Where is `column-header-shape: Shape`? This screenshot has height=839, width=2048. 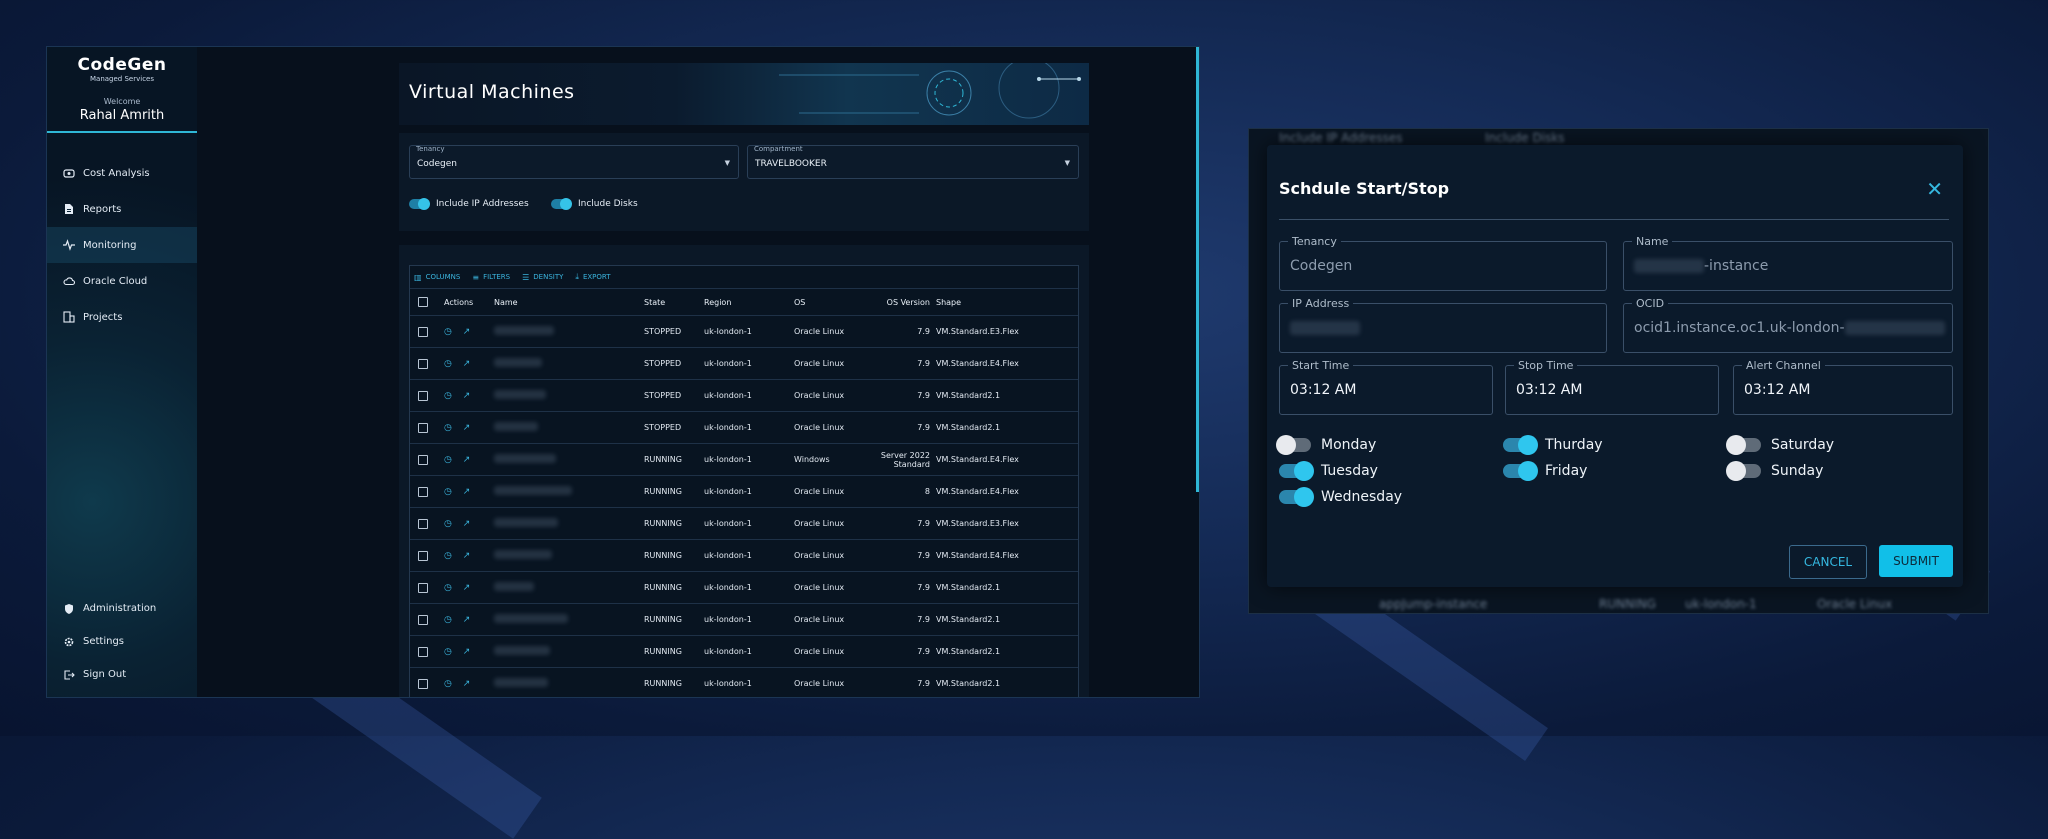 column-header-shape: Shape is located at coordinates (1007, 302).